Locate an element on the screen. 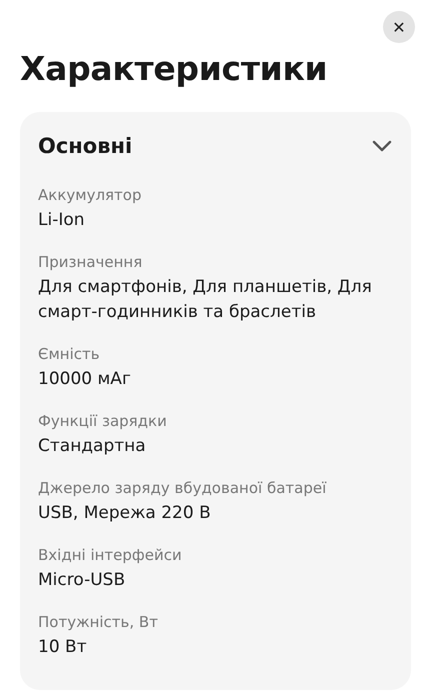 This screenshot has width=431, height=699. spec-value: 10000 мАг is located at coordinates (85, 379).